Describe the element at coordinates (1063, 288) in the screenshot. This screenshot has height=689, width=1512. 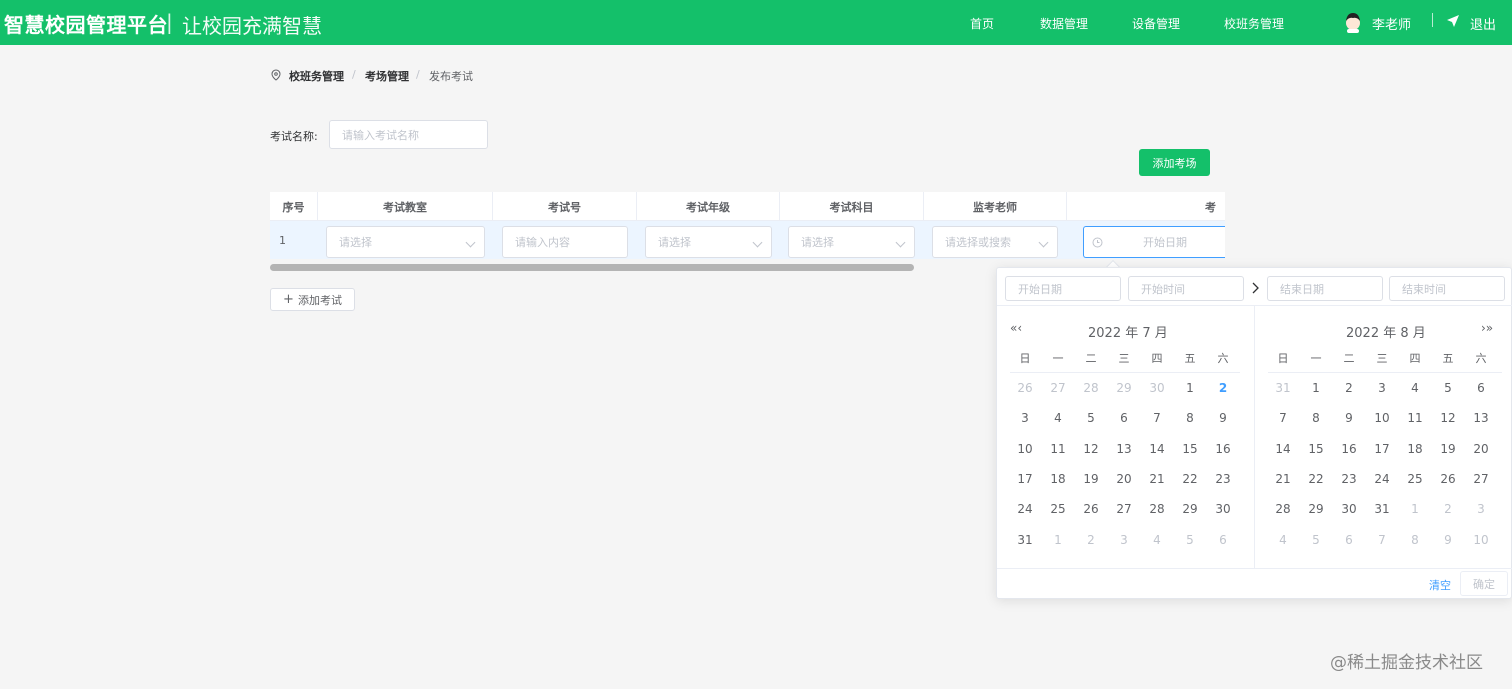
I see `picker-start-date-input: 开始日期` at that location.